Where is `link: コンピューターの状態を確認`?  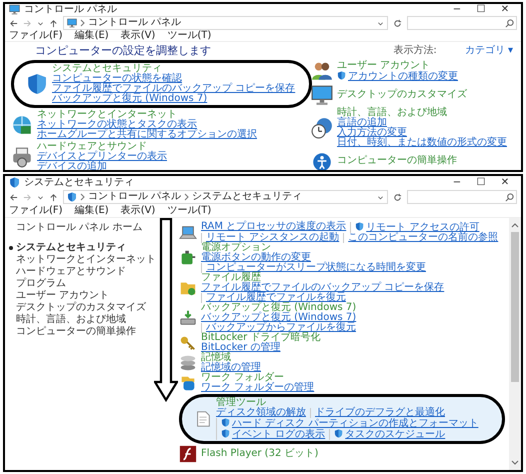 link: コンピューターの状態を確認 is located at coordinates (174, 79).